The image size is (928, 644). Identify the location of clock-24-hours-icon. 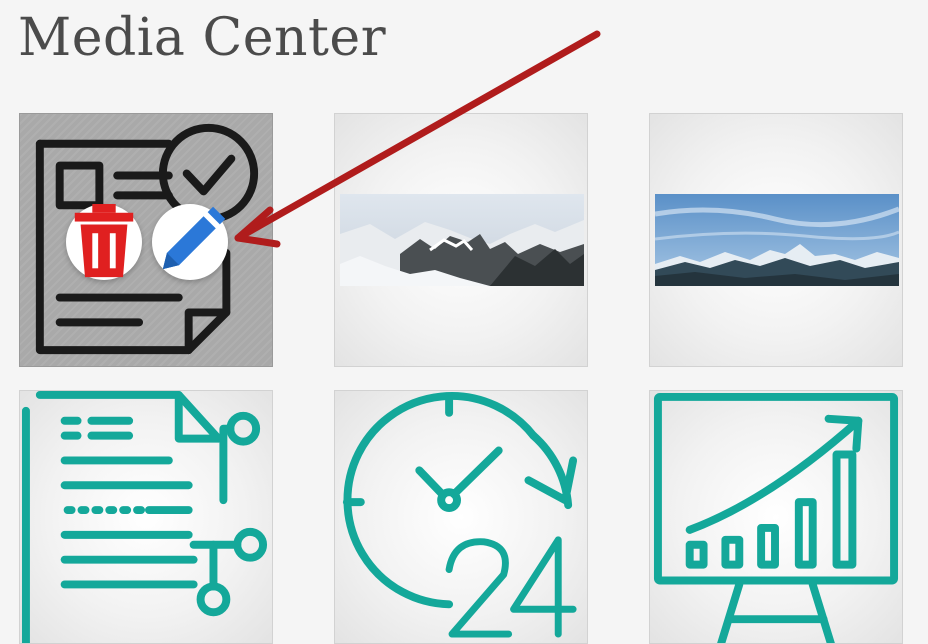
(460, 515).